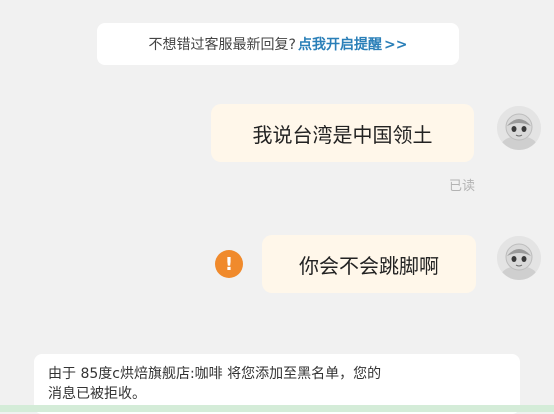 Image resolution: width=554 pixels, height=414 pixels. What do you see at coordinates (97, 394) in the screenshot?
I see `system-notice-line2: 消息已被拒收。` at bounding box center [97, 394].